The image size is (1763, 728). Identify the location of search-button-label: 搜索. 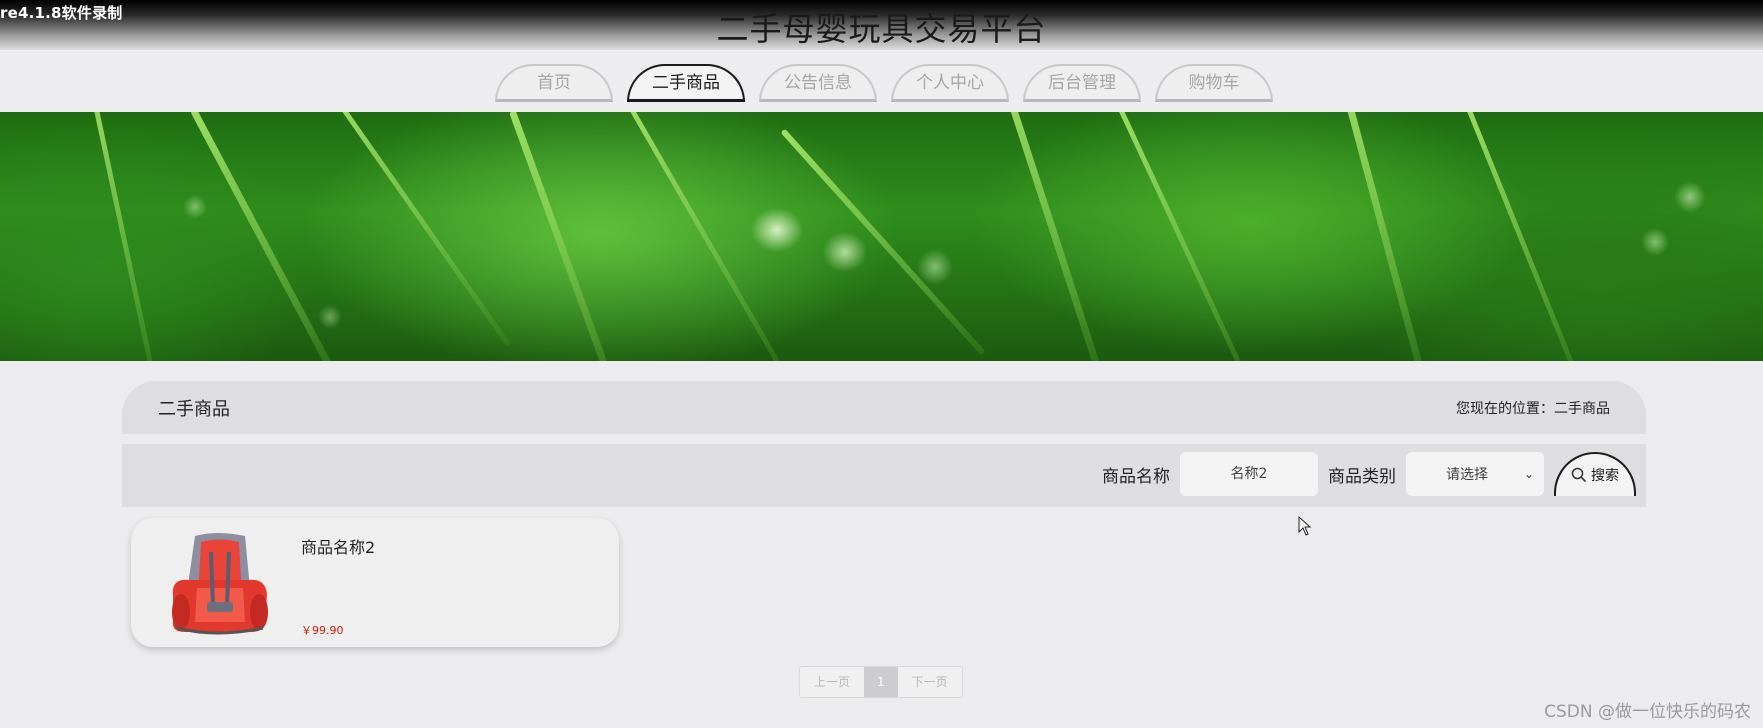
(1605, 476).